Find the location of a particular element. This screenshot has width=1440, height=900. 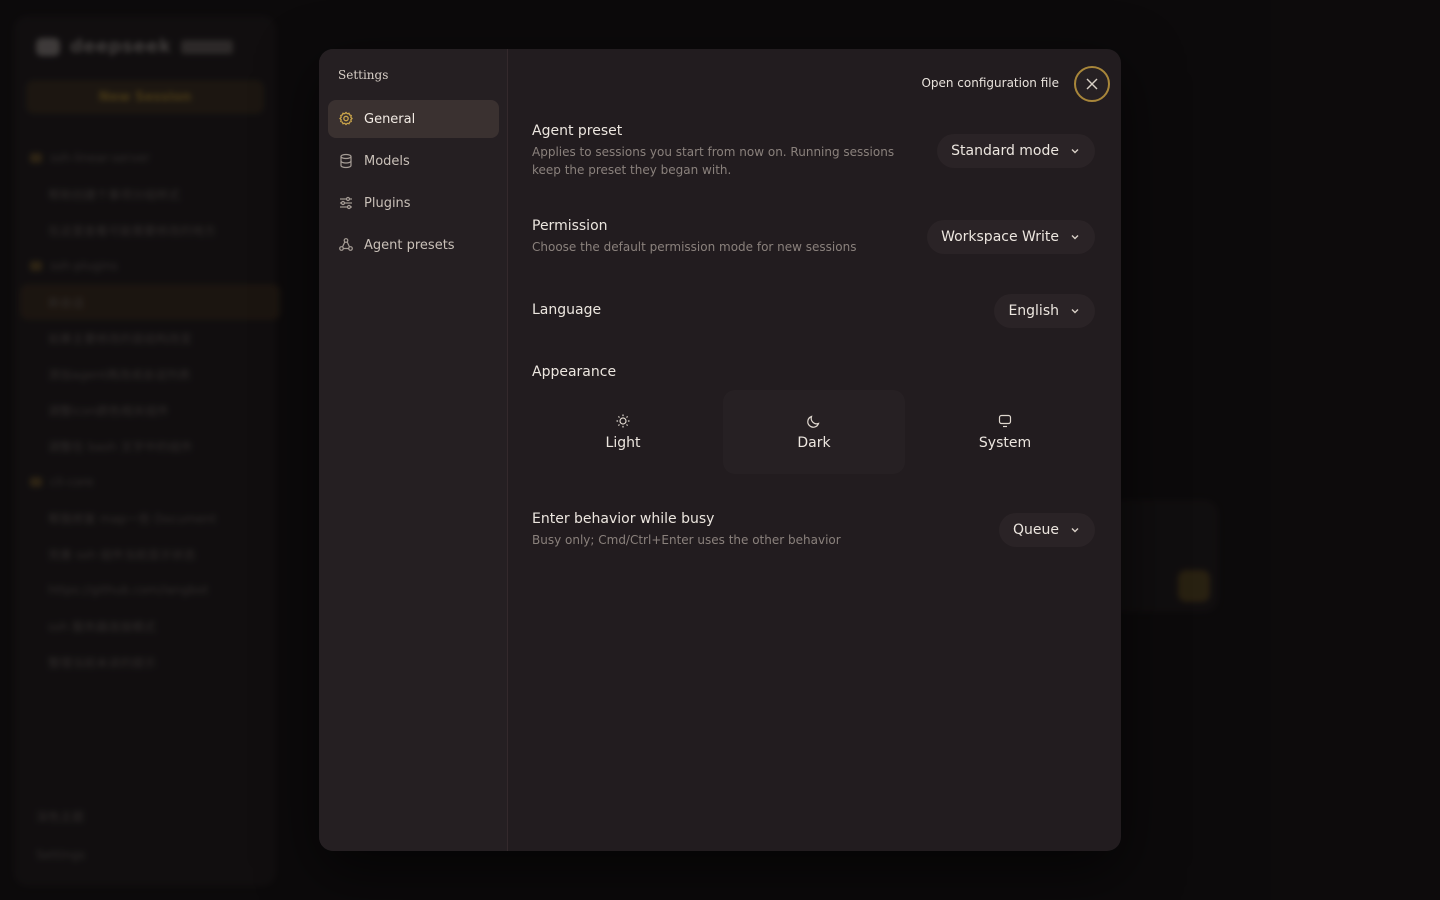

nav-label-plugins: Plugins is located at coordinates (387, 203).